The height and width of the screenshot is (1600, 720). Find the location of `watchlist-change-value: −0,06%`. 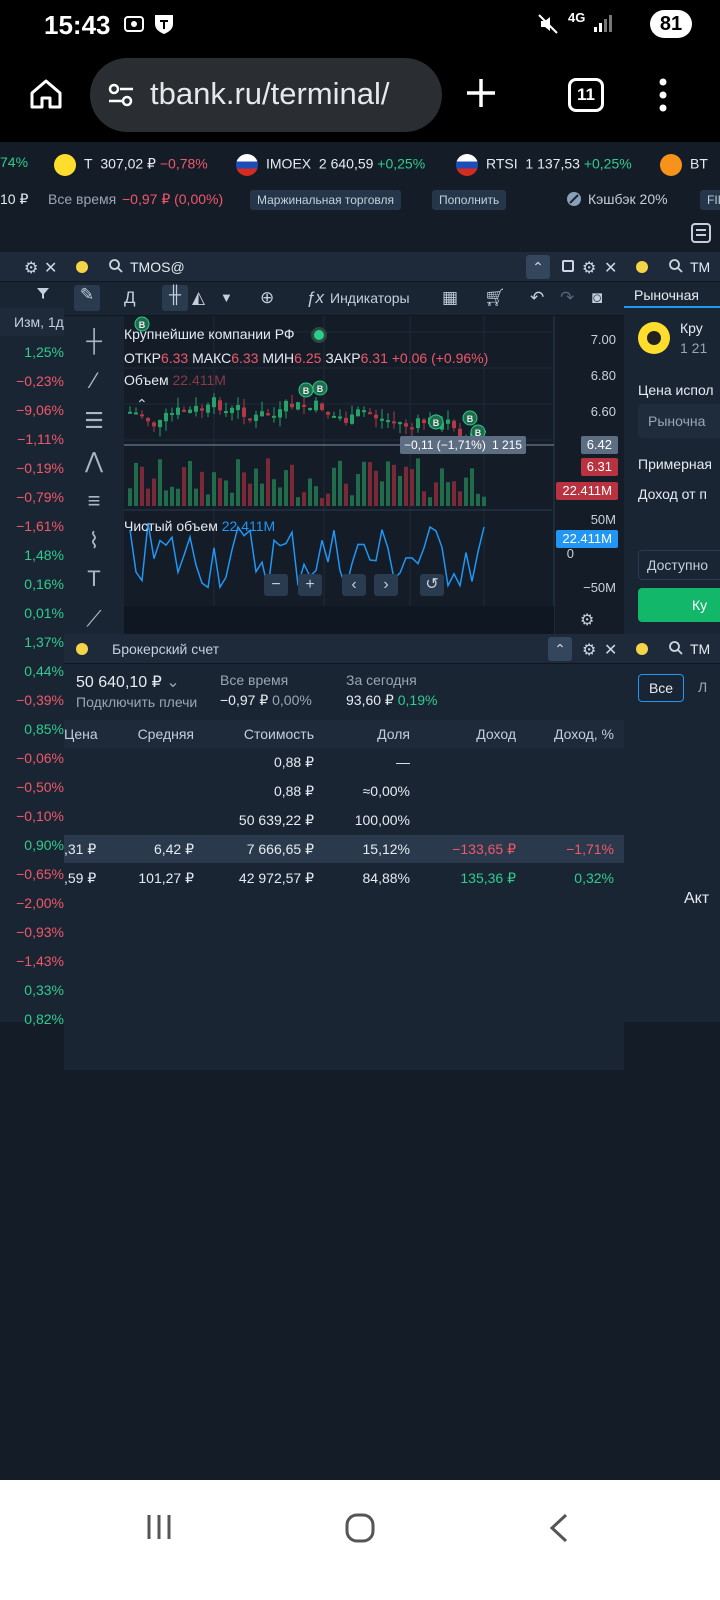

watchlist-change-value: −0,06% is located at coordinates (40, 758).